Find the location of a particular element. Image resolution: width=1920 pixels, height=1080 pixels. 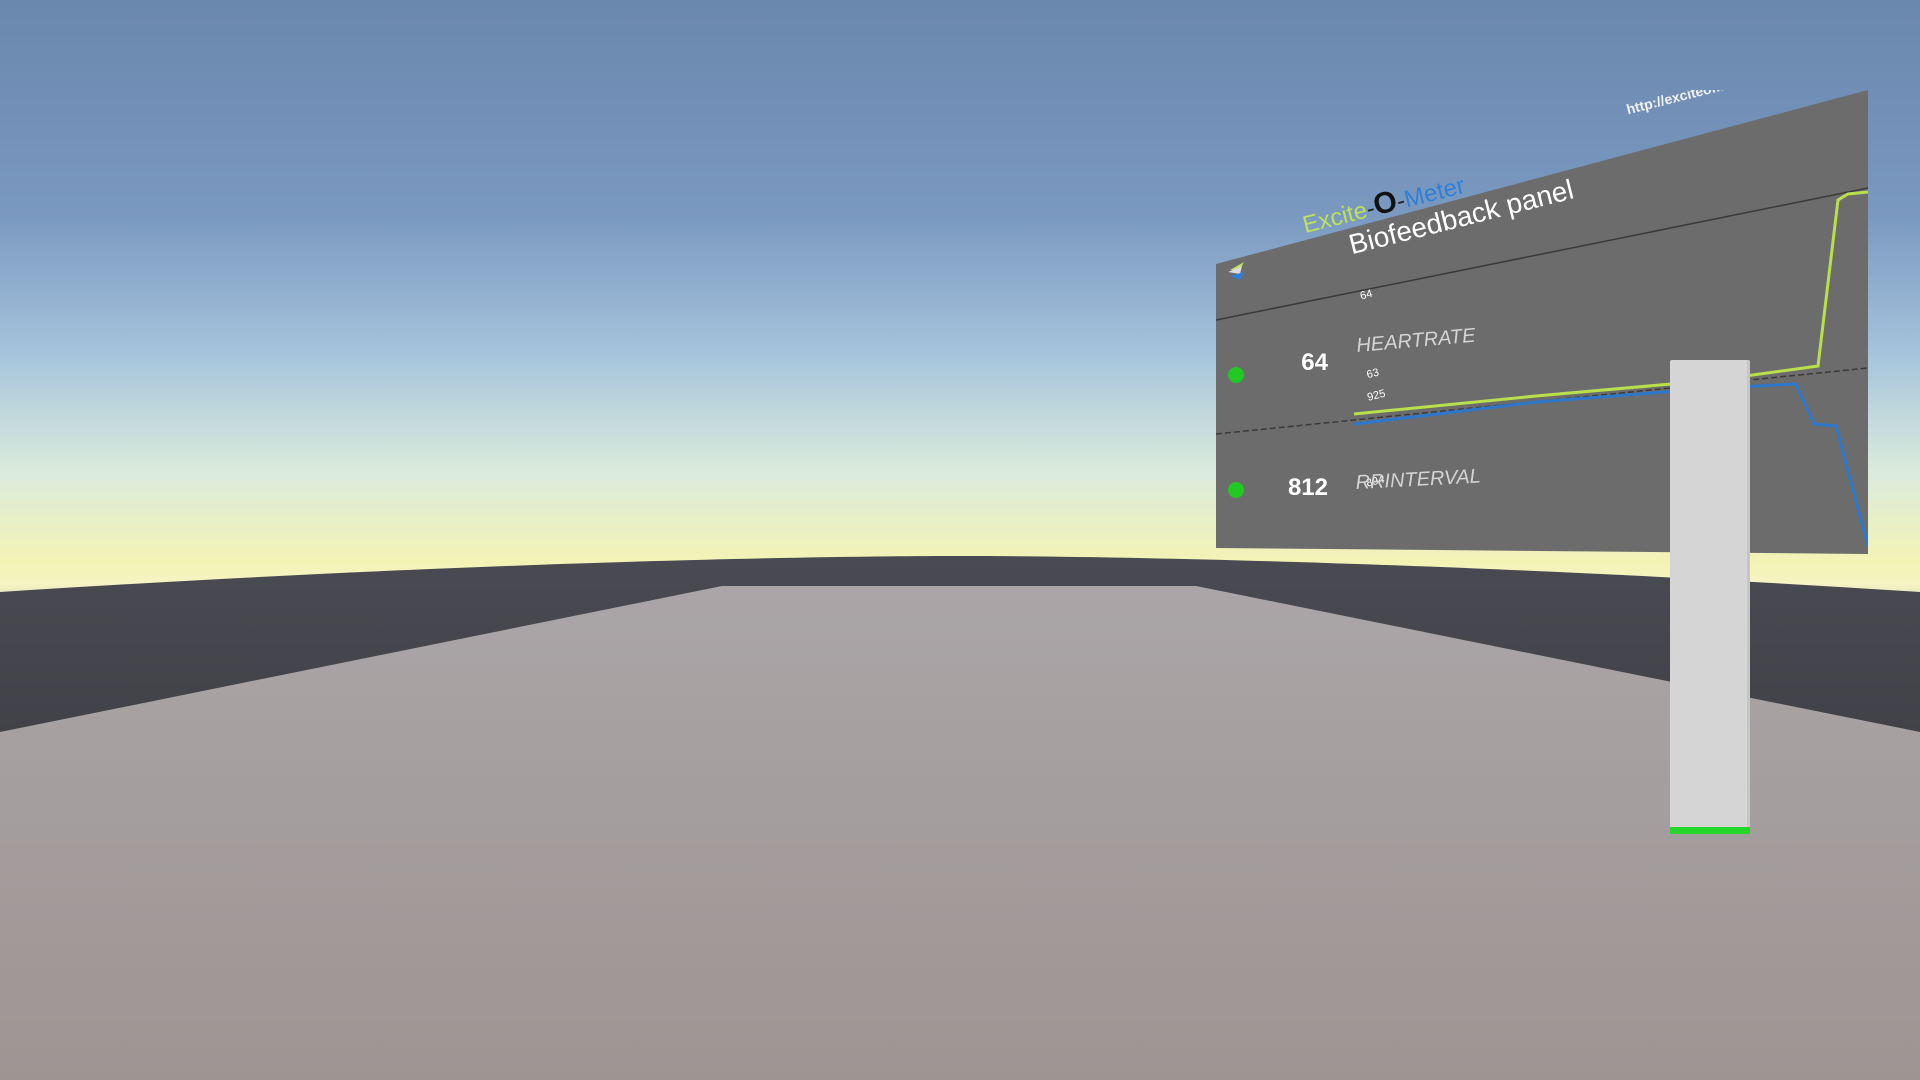

heartrate-status-indicator is located at coordinates (1236, 375).